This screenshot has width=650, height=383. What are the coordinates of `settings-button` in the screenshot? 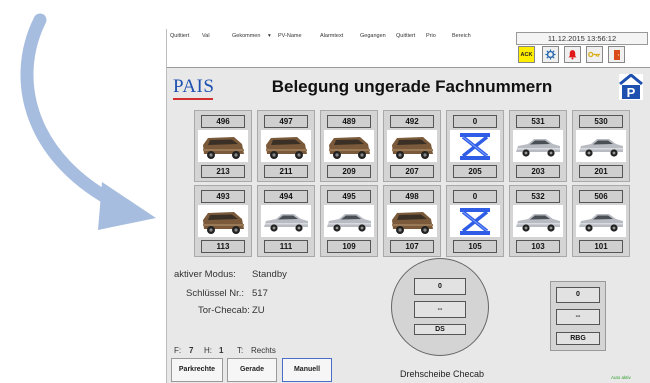 It's located at (550, 54).